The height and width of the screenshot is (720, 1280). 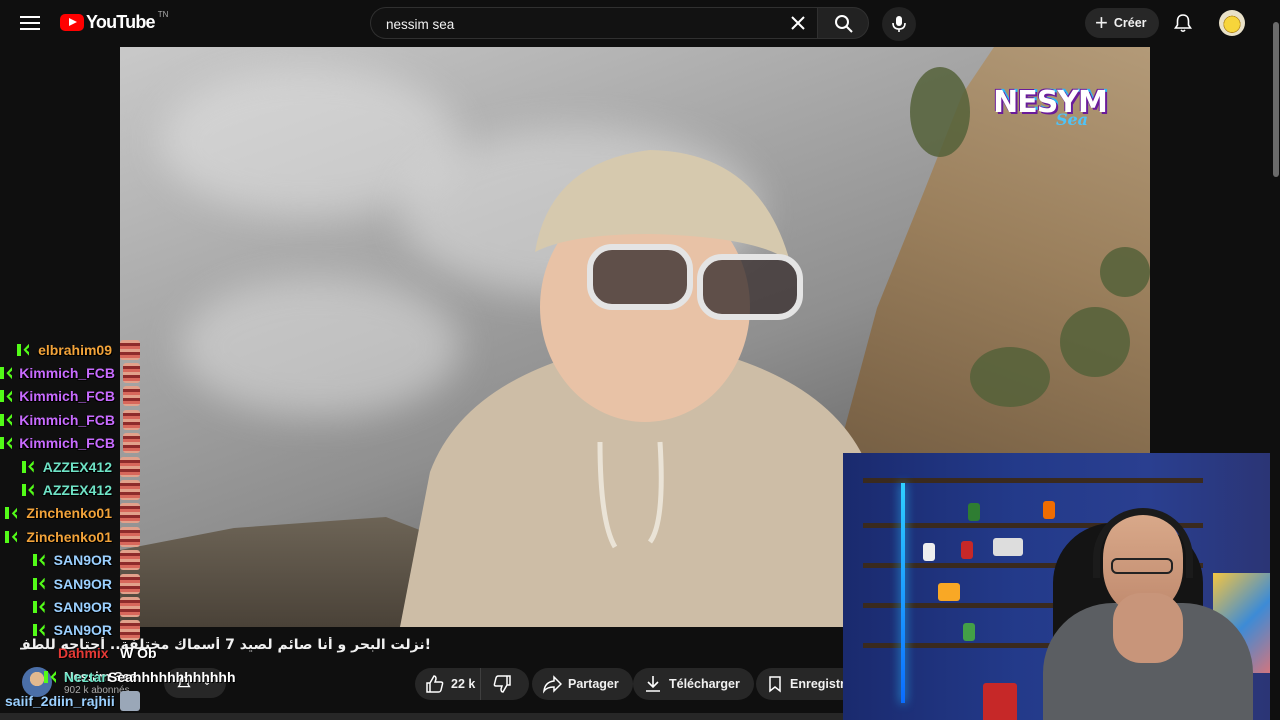 What do you see at coordinates (172, 677) in the screenshot?
I see `chat-message: Seahhhhhhhhhhhh` at bounding box center [172, 677].